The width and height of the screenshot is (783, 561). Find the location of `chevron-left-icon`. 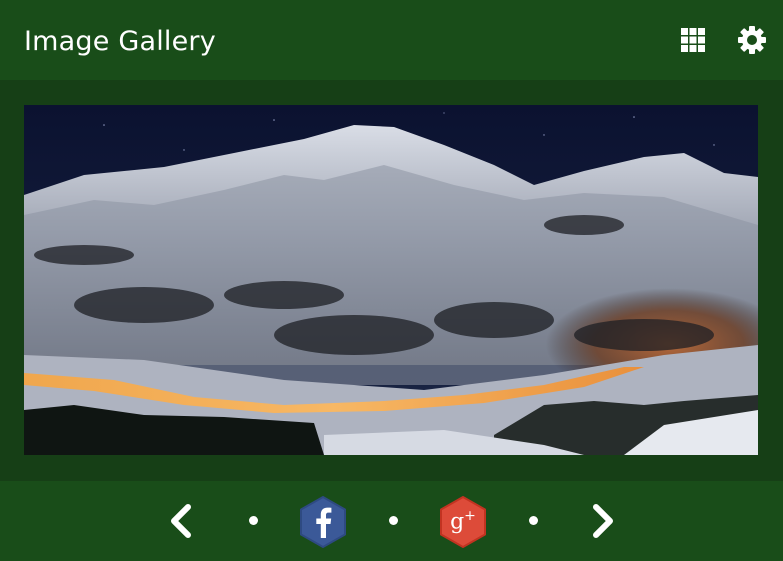

chevron-left-icon is located at coordinates (181, 521).